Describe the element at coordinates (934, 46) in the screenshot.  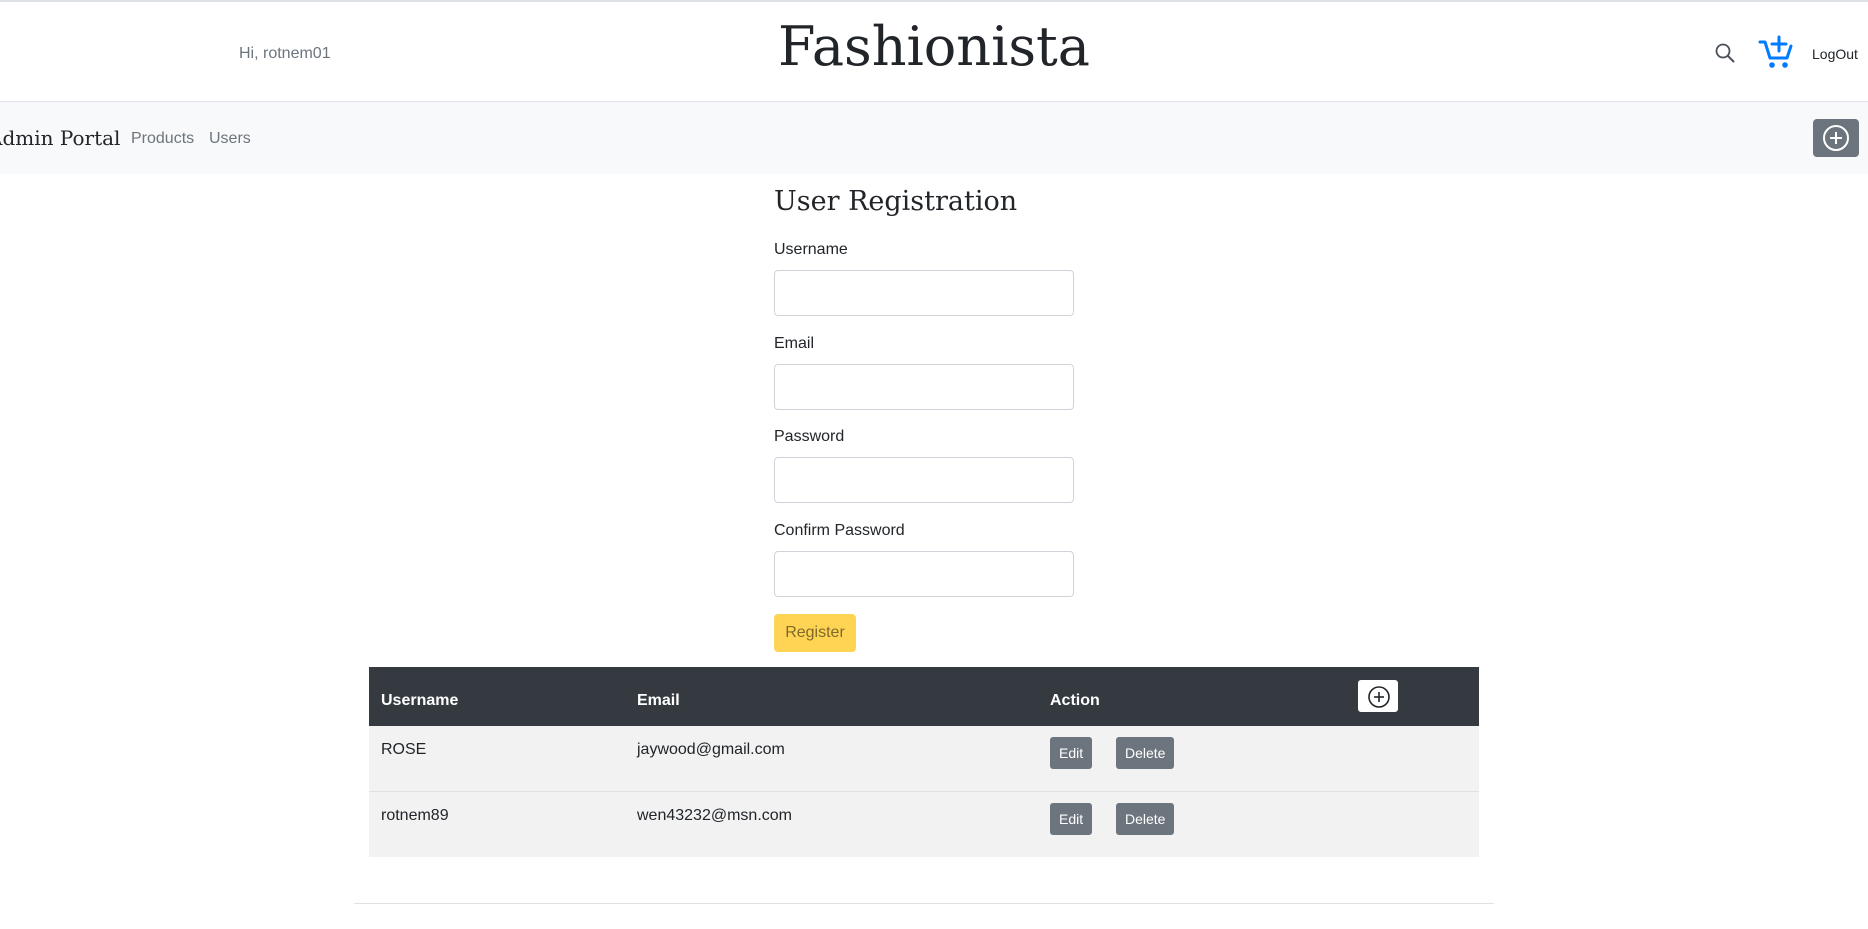
I see `site-brand: Fashionista` at that location.